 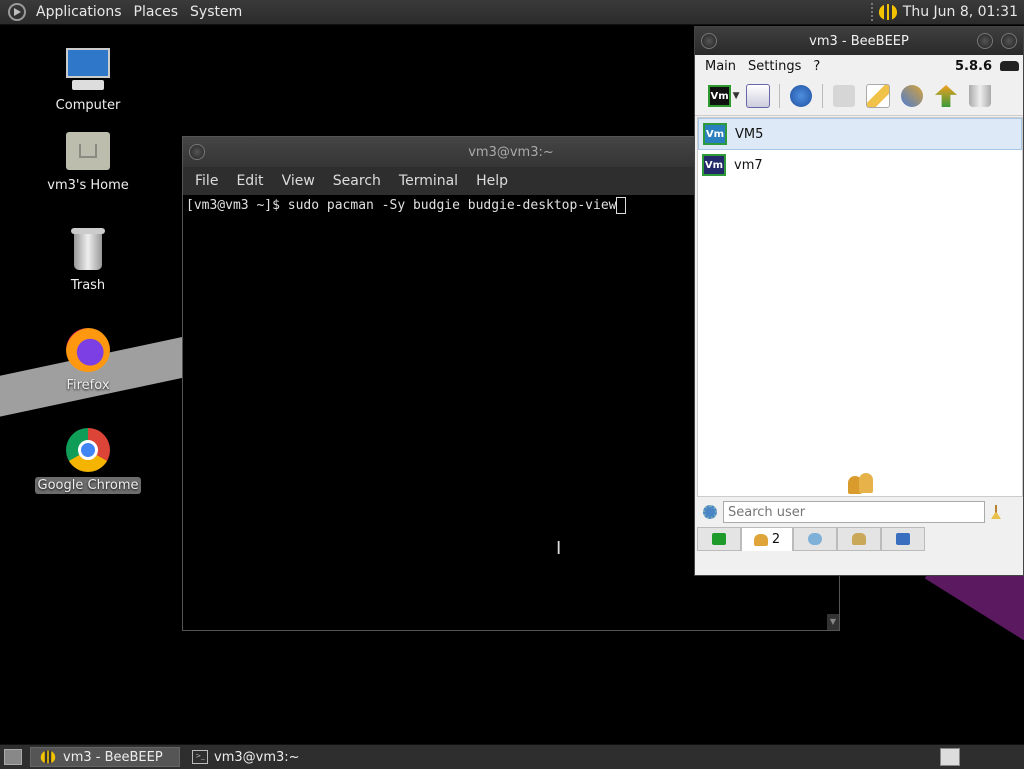 I want to click on beebeep-menubar: Main Settings ? 5.8.6, so click(x=859, y=66).